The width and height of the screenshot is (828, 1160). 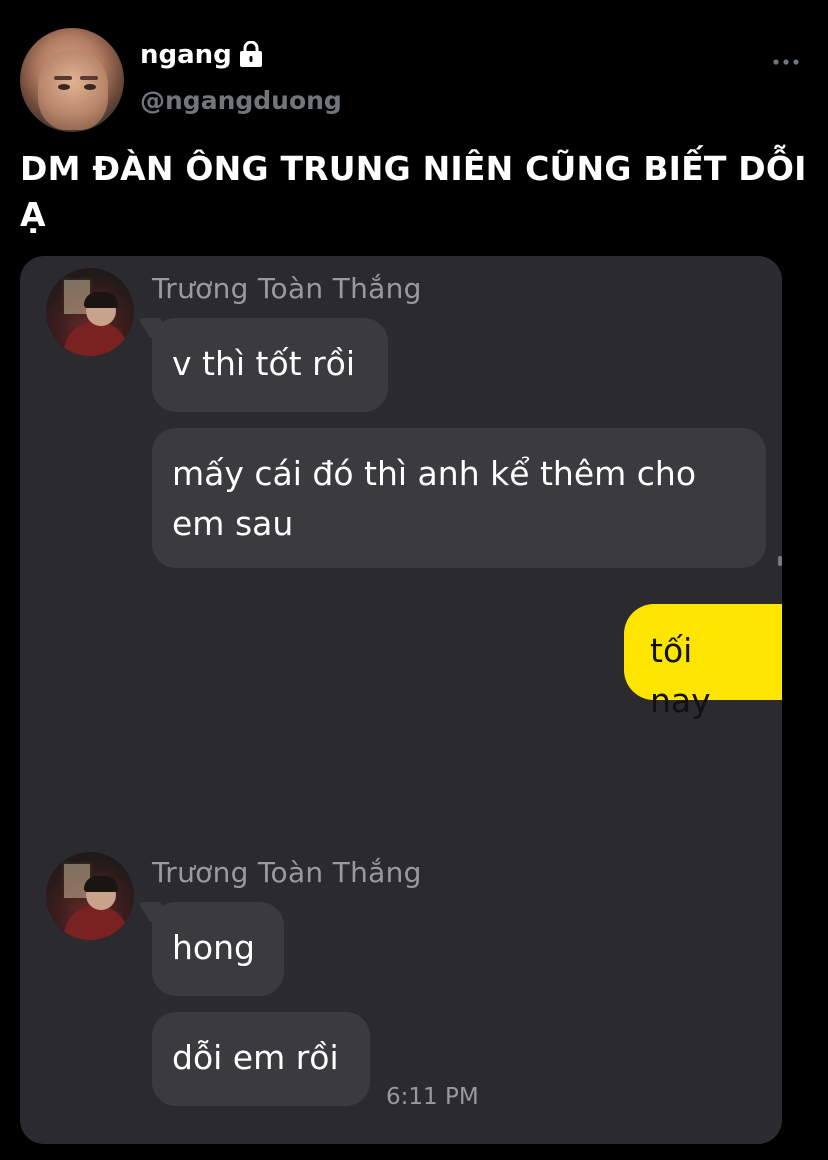 I want to click on received-message-bubble: mấy cái đó thì anh kể thêm cho em sau, so click(x=459, y=498).